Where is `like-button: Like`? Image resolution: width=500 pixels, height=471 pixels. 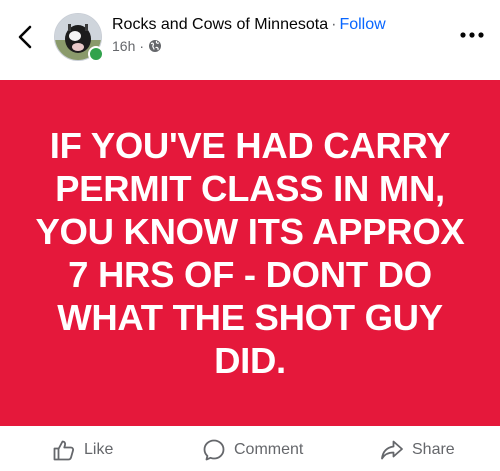
like-button: Like is located at coordinates (82, 450).